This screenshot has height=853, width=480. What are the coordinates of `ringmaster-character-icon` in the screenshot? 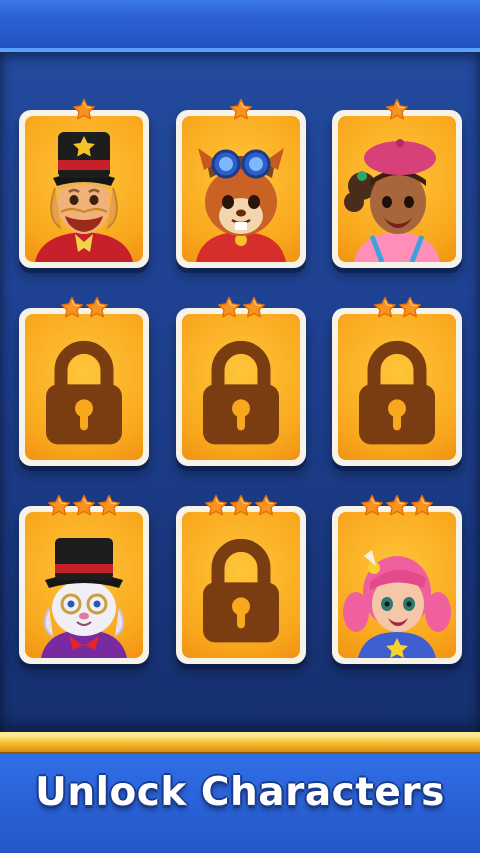 It's located at (84, 197).